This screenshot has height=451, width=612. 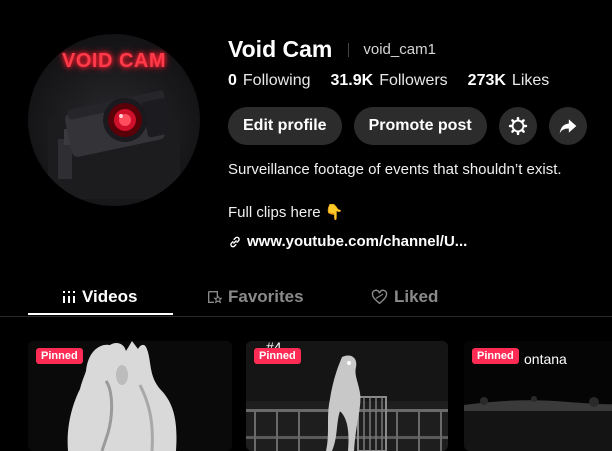 I want to click on heart-icon, so click(x=379, y=297).